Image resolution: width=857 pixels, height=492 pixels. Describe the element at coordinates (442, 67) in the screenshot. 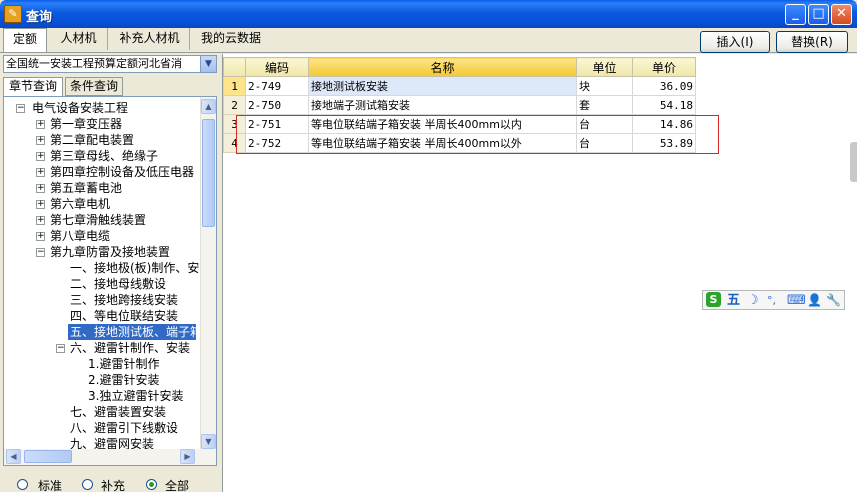

I see `header-name: 名称` at that location.